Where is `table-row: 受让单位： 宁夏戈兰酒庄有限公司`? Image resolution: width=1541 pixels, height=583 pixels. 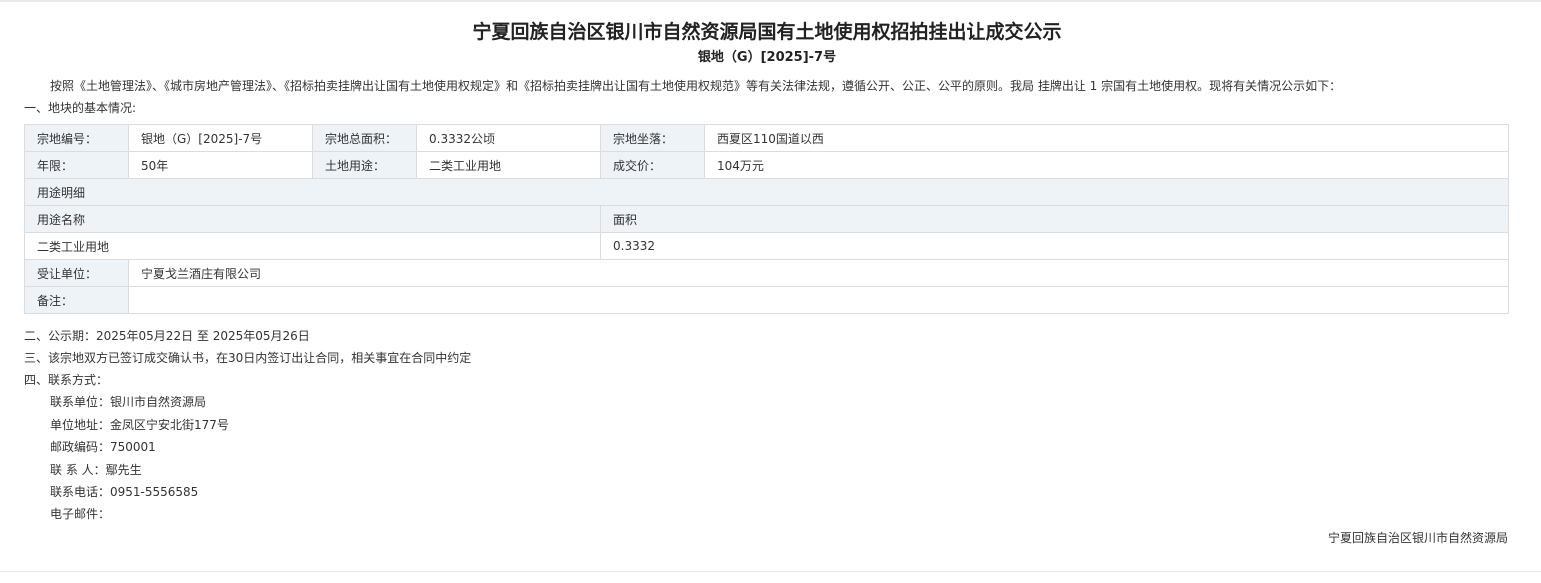
table-row: 受让单位： 宁夏戈兰酒庄有限公司 is located at coordinates (766, 273).